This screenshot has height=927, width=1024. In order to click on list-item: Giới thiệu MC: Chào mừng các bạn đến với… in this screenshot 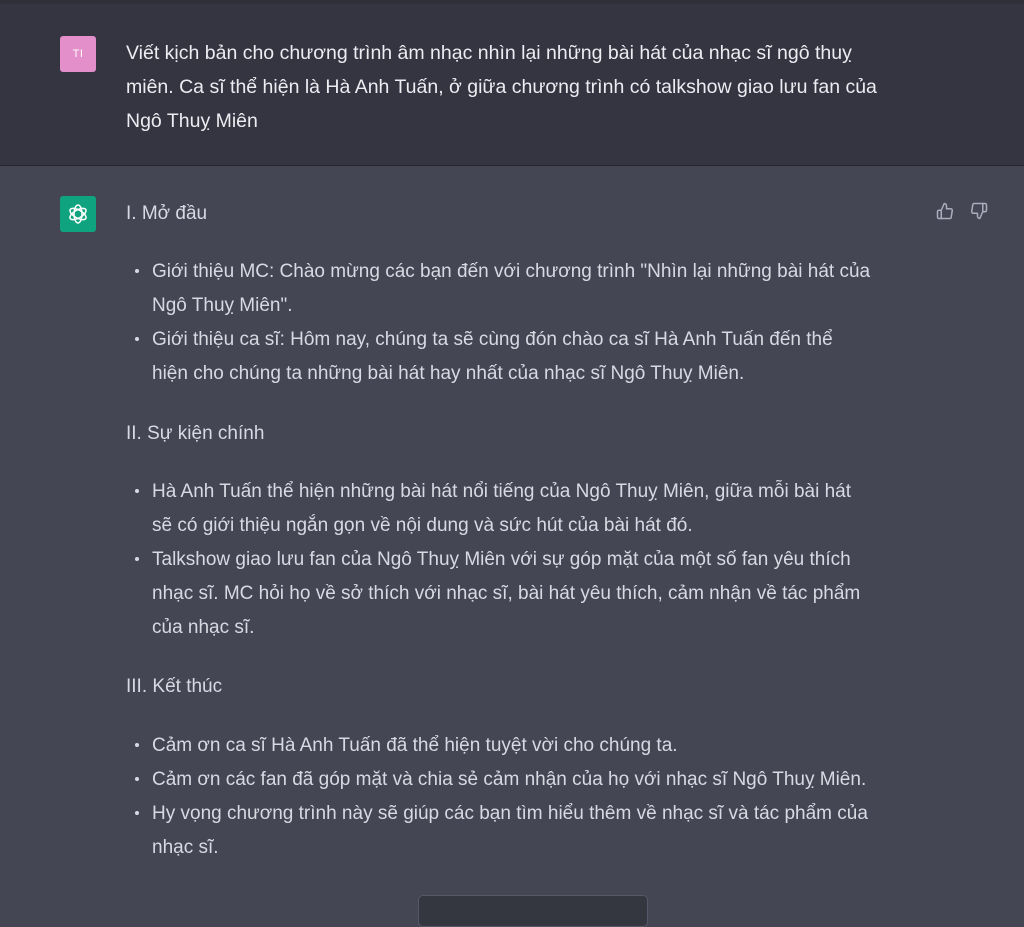, I will do `click(531, 289)`.